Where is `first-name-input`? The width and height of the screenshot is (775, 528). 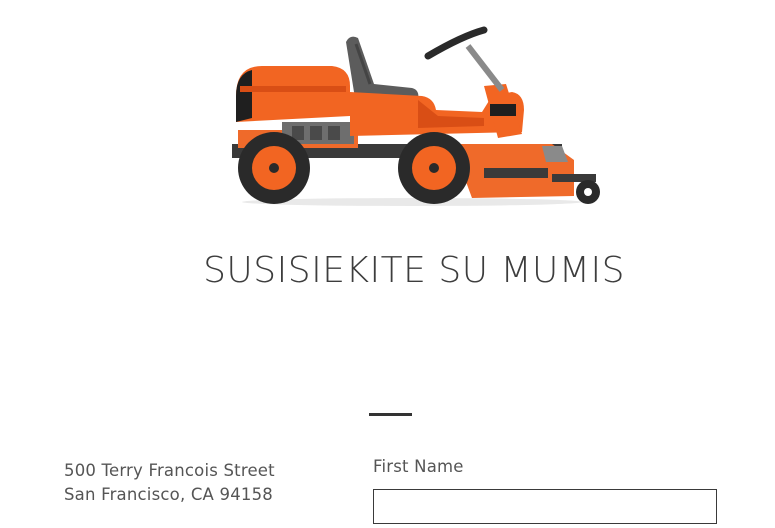 first-name-input is located at coordinates (545, 506).